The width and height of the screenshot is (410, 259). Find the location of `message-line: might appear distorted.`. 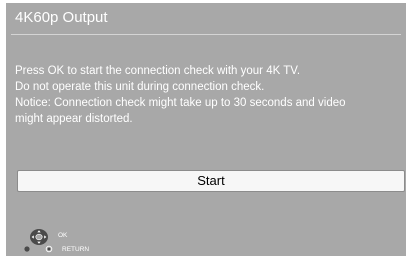

message-line: might appear distorted. is located at coordinates (74, 119).